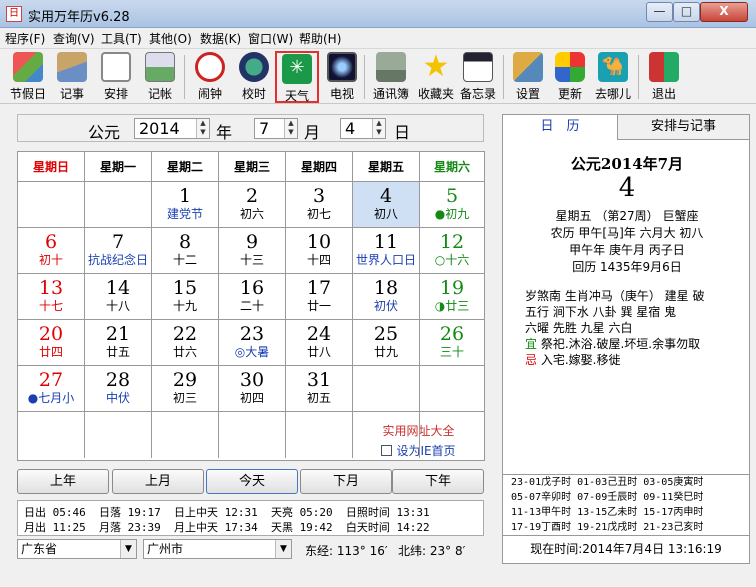 The width and height of the screenshot is (756, 587). I want to click on province-select: 广东省 ▼, so click(77, 549).